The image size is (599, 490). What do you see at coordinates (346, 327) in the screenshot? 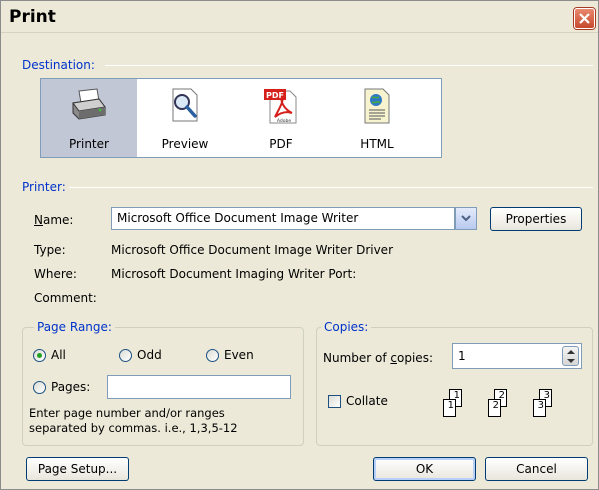
I see `copies-group-label: Copies:` at bounding box center [346, 327].